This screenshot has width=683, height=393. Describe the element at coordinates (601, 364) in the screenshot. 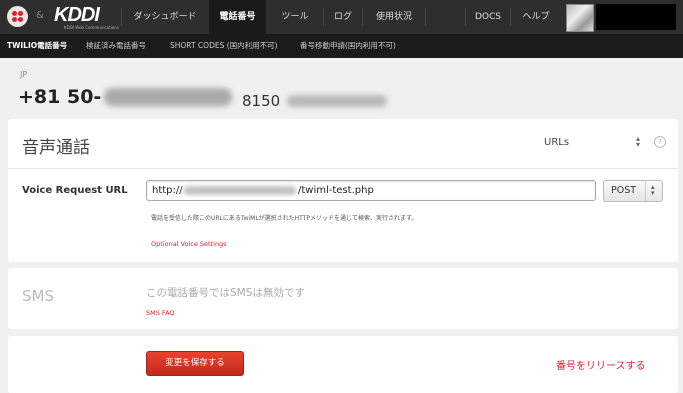

I see `release-number-link: 番号をリリースする` at that location.